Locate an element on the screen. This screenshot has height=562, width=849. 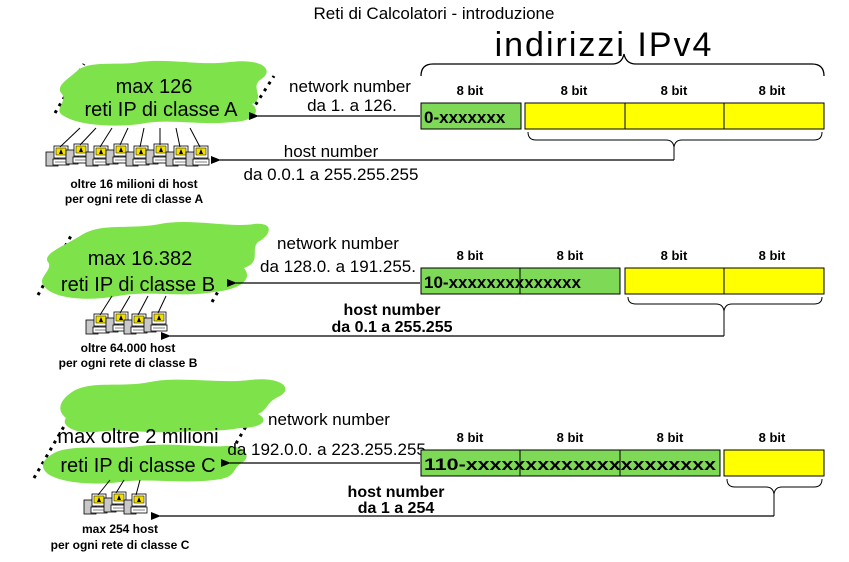
host-field-c is located at coordinates (774, 463).